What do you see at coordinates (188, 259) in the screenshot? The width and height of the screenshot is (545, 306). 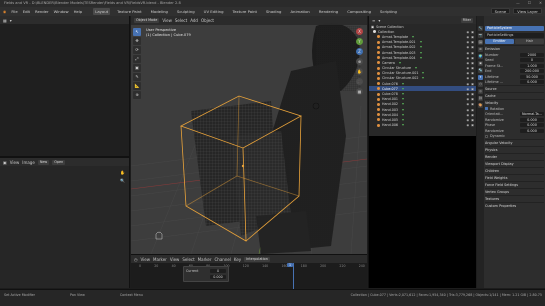 I see `menu-select: Select` at bounding box center [188, 259].